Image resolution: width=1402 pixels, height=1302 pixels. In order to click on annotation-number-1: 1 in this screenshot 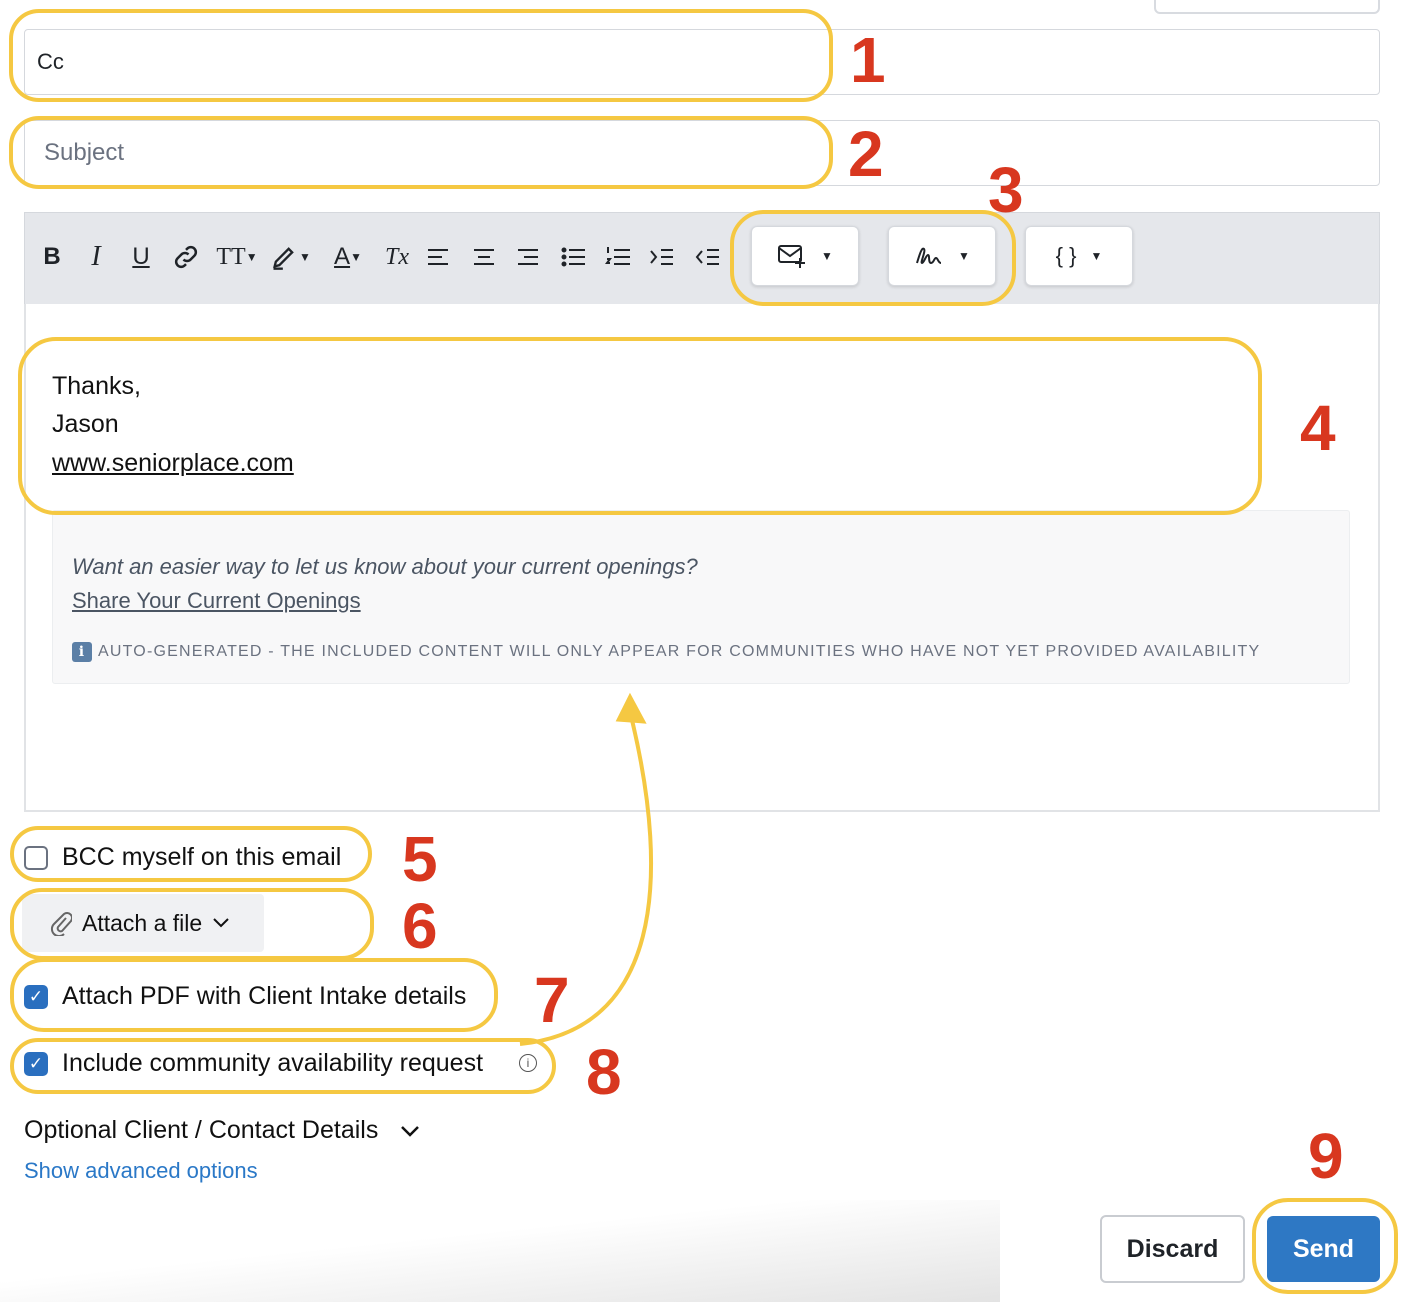, I will do `click(868, 60)`.